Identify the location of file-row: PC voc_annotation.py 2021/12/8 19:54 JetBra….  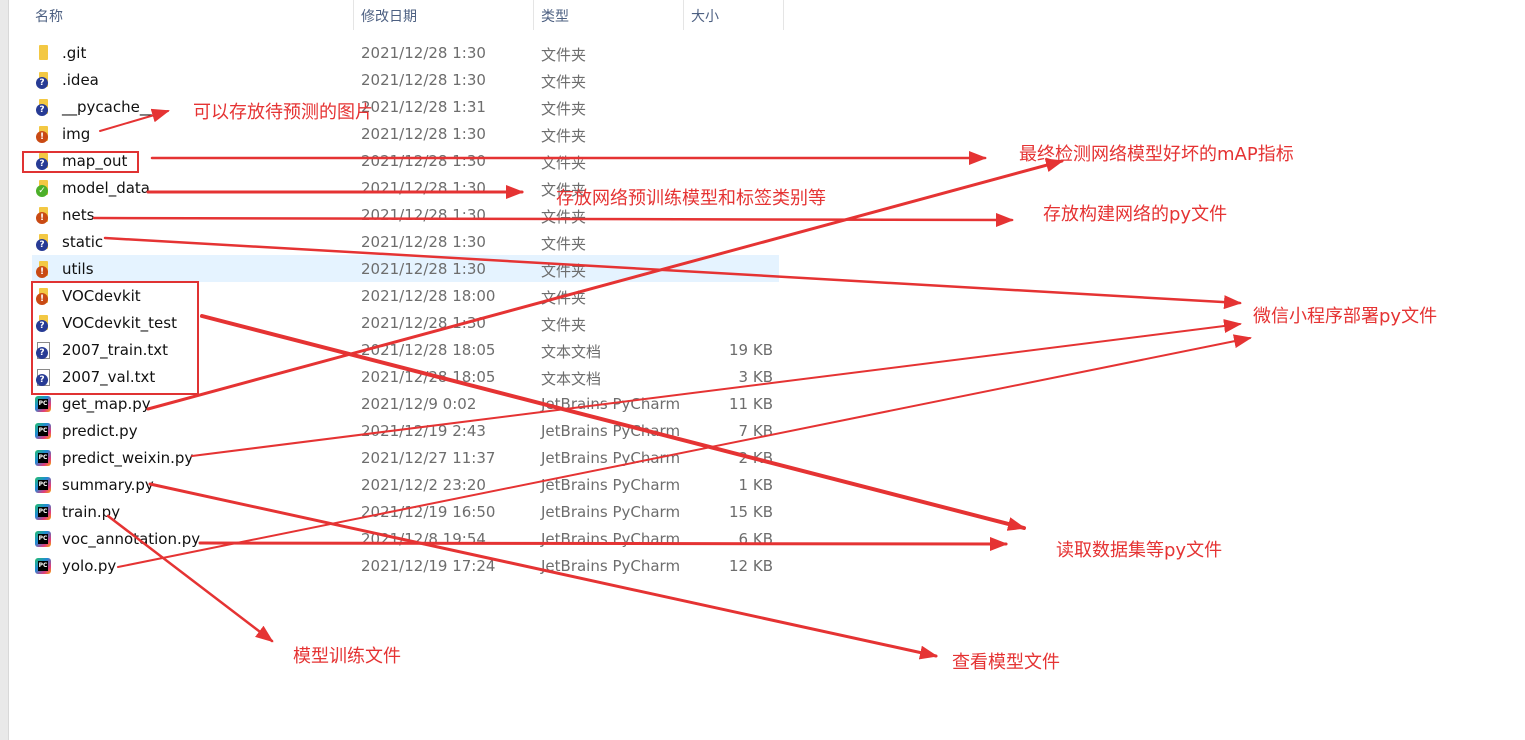
(405, 538).